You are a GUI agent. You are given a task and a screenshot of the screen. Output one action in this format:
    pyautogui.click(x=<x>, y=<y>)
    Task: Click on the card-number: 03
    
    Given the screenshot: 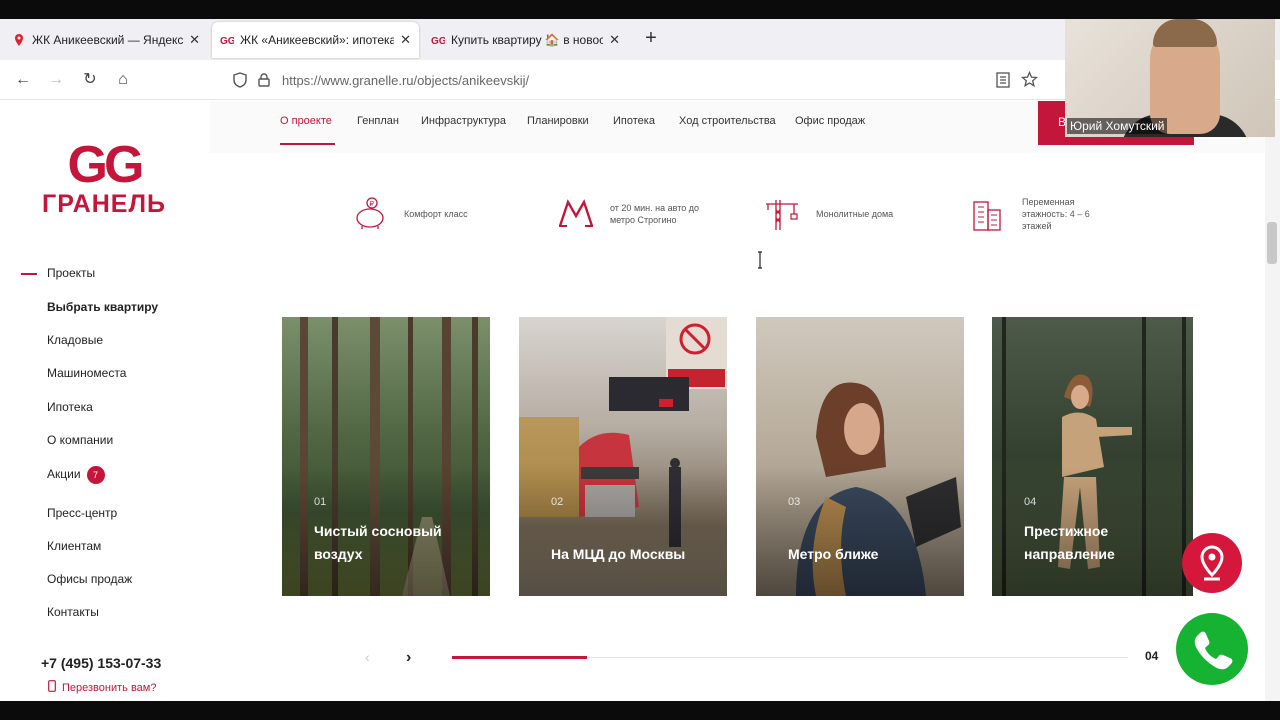 What is the action you would take?
    pyautogui.click(x=794, y=502)
    